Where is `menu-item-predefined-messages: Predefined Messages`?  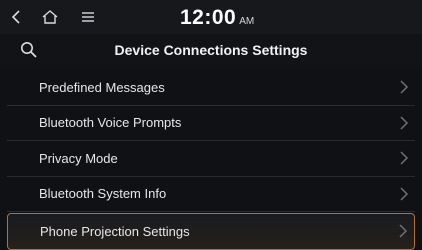
menu-item-predefined-messages: Predefined Messages is located at coordinates (211, 88).